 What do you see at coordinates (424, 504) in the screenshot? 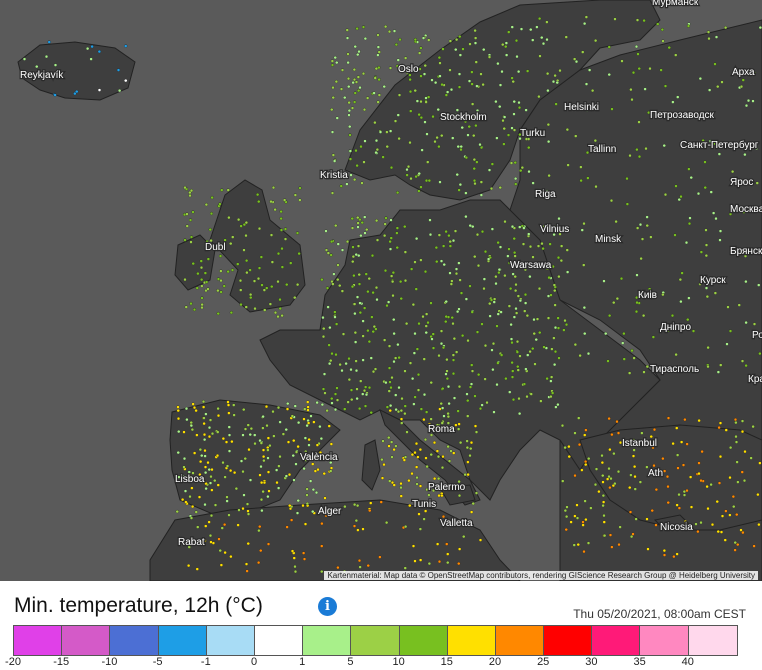
I see `city-label: Tunis` at bounding box center [424, 504].